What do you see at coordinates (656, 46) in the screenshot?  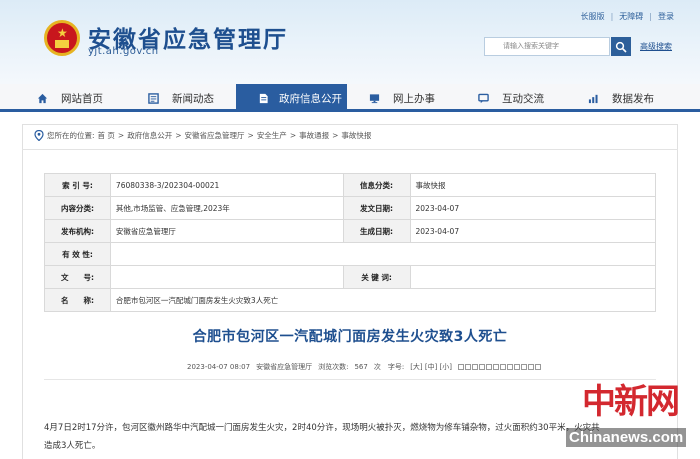 I see `advanced-search-link: 高级搜索` at bounding box center [656, 46].